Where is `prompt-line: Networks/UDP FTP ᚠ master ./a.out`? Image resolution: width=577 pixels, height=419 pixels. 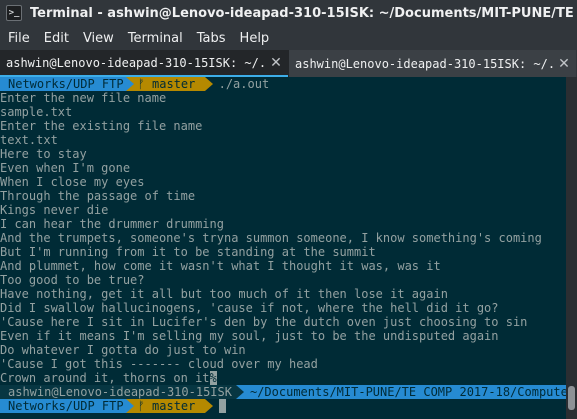
prompt-line: Networks/UDP FTP ᚠ master ./a.out is located at coordinates (283, 84).